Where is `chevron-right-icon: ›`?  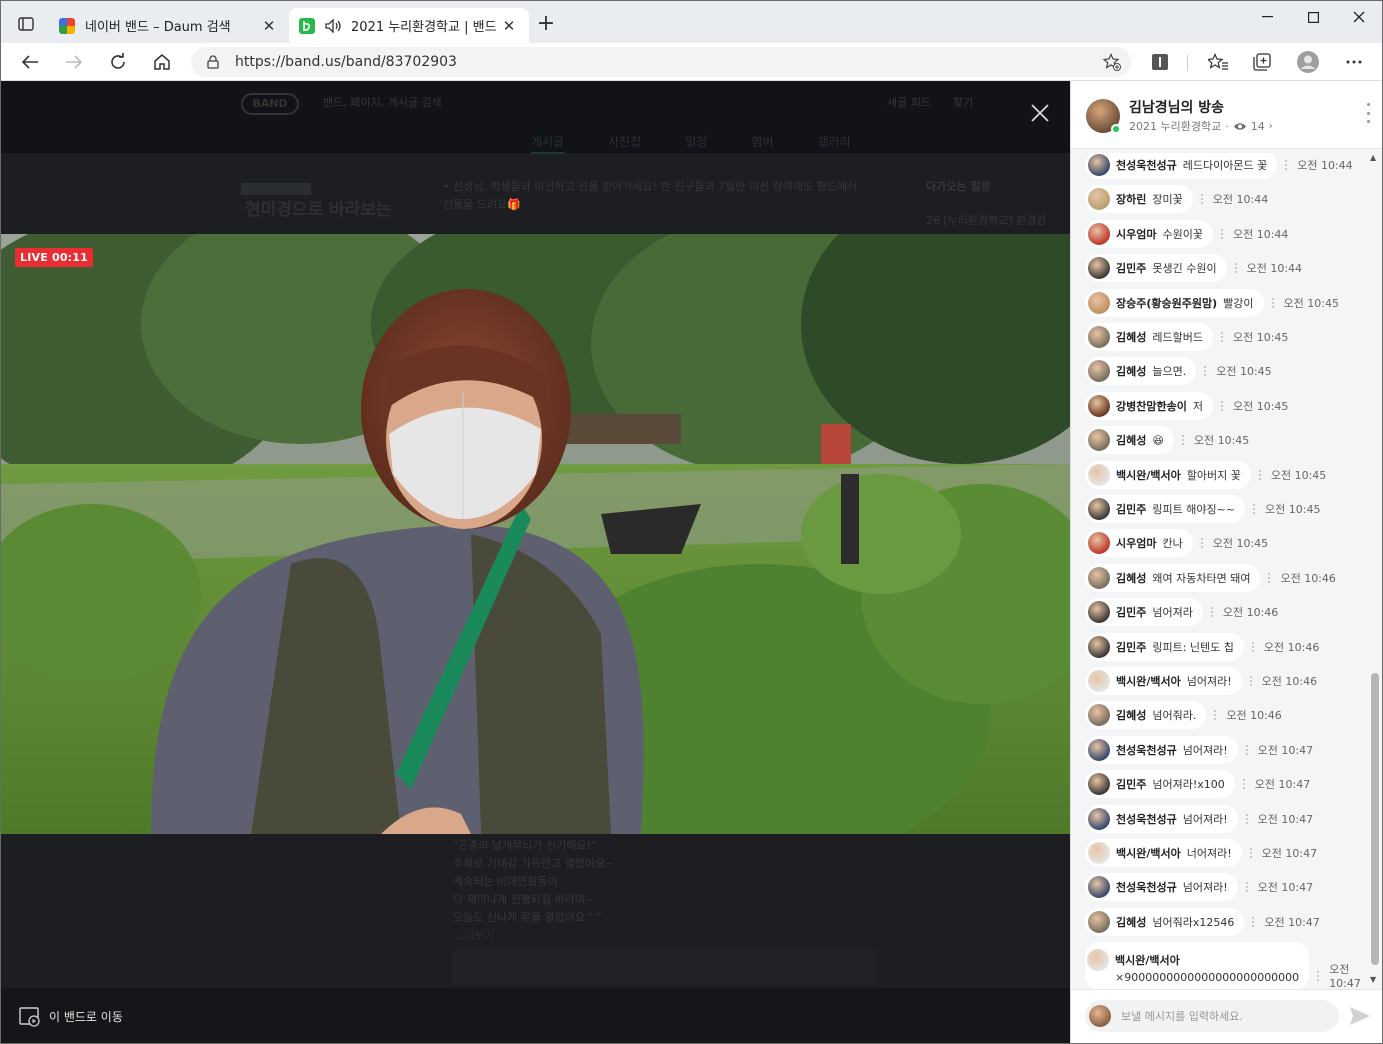
chevron-right-icon: › is located at coordinates (1271, 126).